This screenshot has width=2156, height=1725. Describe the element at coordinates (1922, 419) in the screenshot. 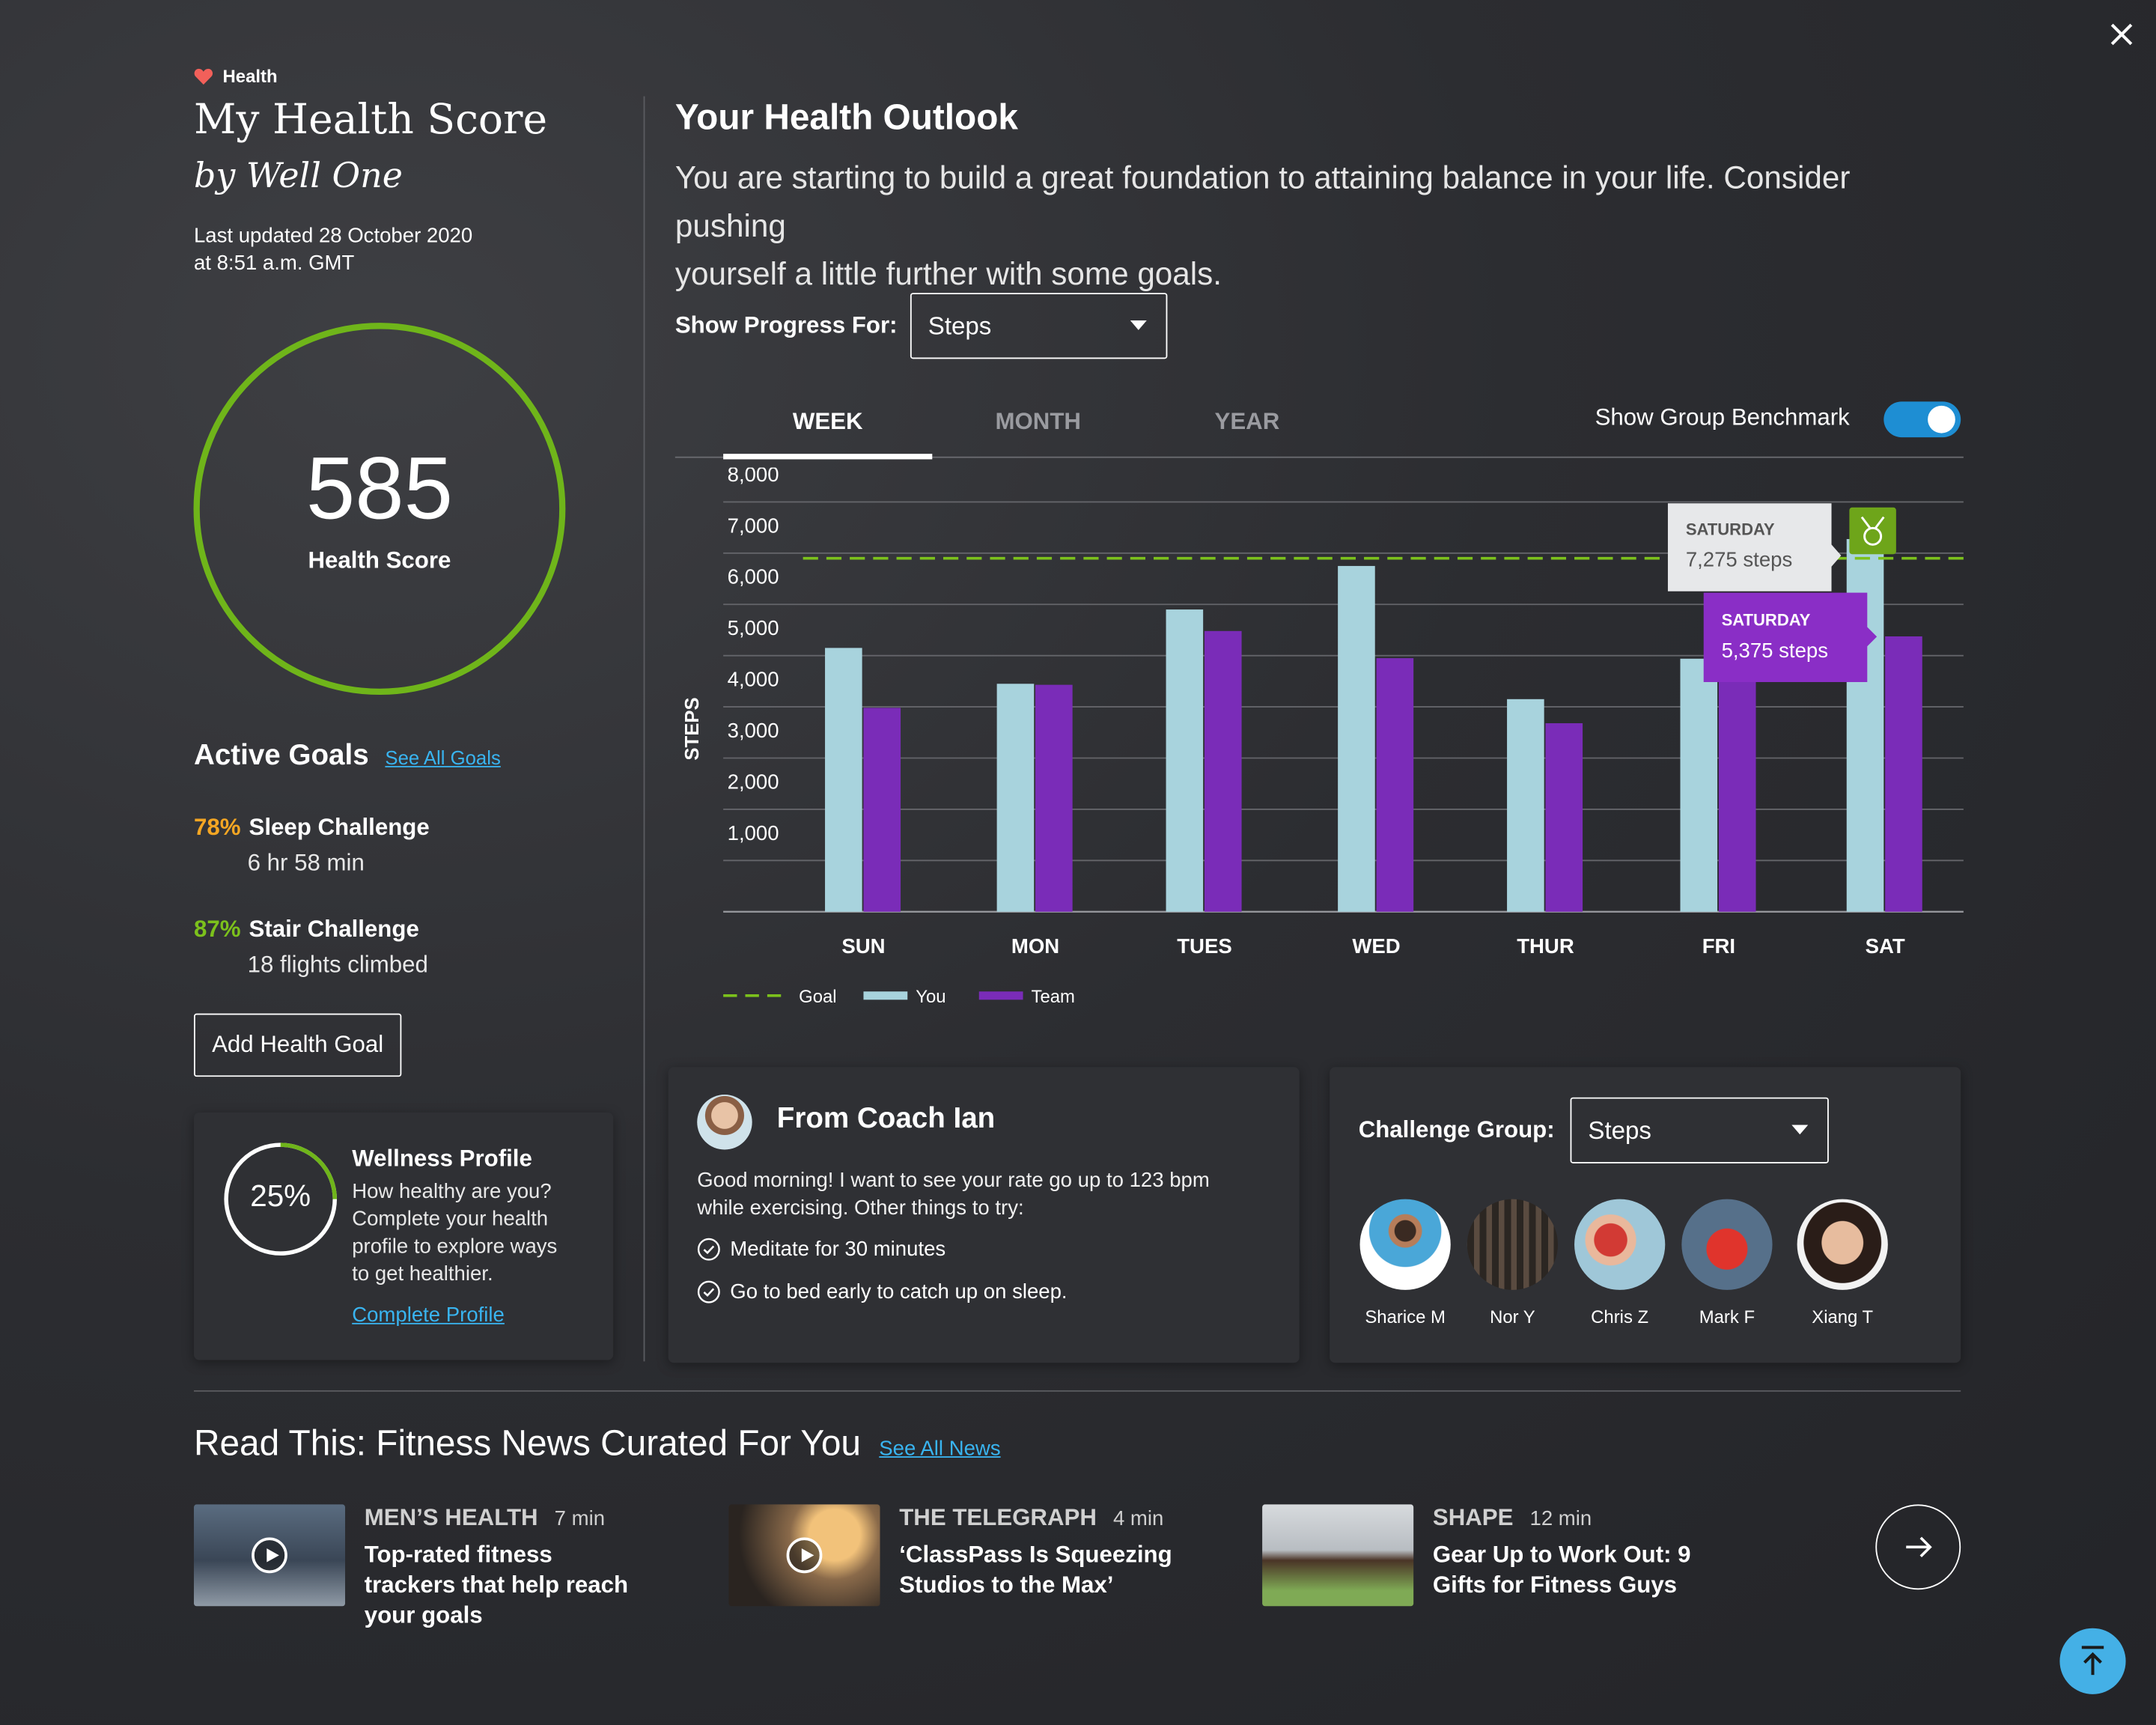

I see `group-benchmark-toggle` at that location.